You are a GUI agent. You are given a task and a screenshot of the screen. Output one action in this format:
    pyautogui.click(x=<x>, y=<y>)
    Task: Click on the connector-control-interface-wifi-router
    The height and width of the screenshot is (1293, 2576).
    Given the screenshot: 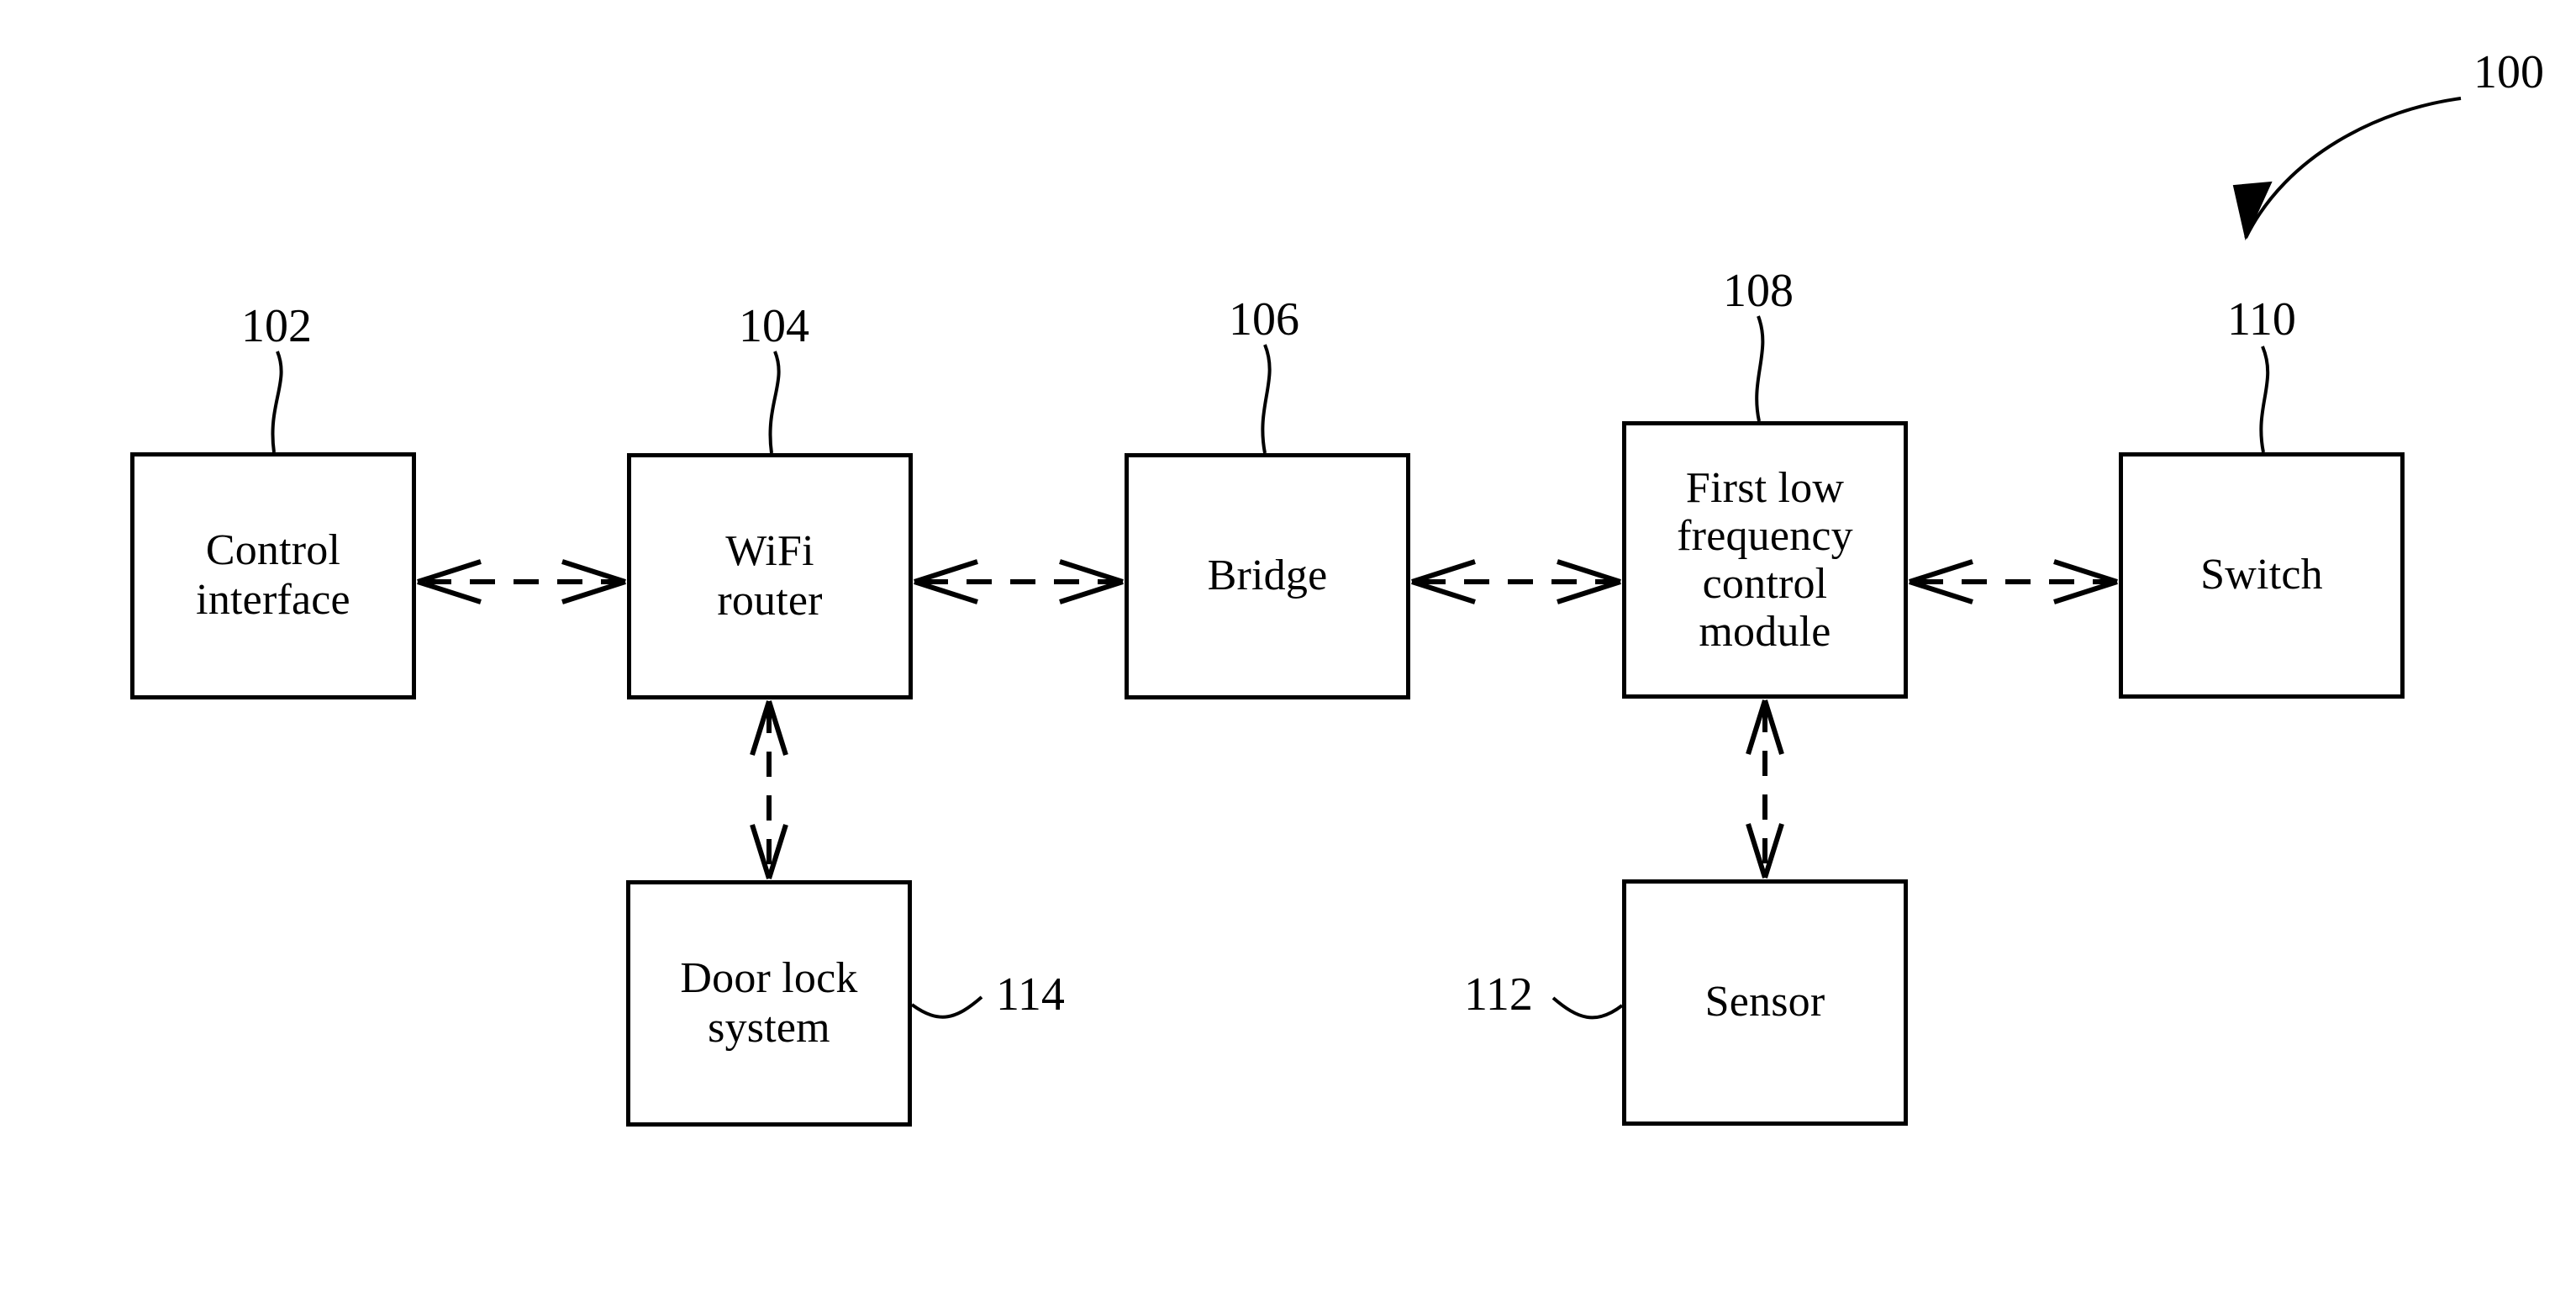 What is the action you would take?
    pyautogui.click(x=521, y=581)
    